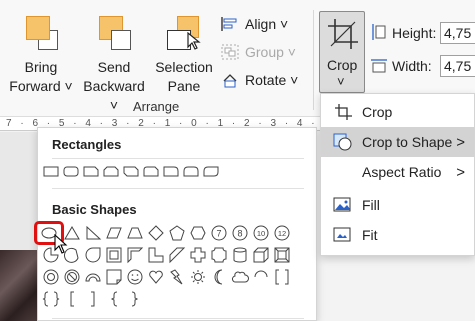 The height and width of the screenshot is (321, 475). Describe the element at coordinates (114, 255) in the screenshot. I see `frame-shape` at that location.